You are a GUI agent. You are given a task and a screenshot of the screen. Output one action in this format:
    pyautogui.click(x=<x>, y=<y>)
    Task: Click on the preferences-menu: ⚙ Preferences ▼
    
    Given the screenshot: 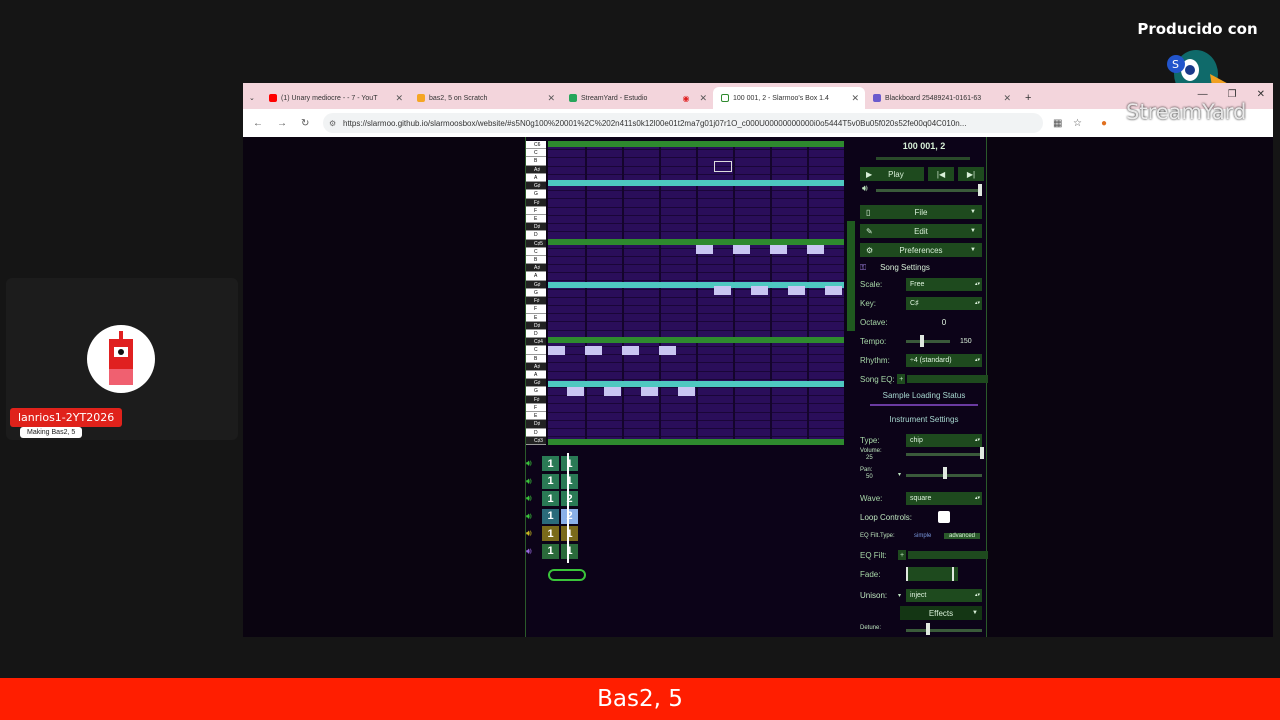 What is the action you would take?
    pyautogui.click(x=921, y=250)
    